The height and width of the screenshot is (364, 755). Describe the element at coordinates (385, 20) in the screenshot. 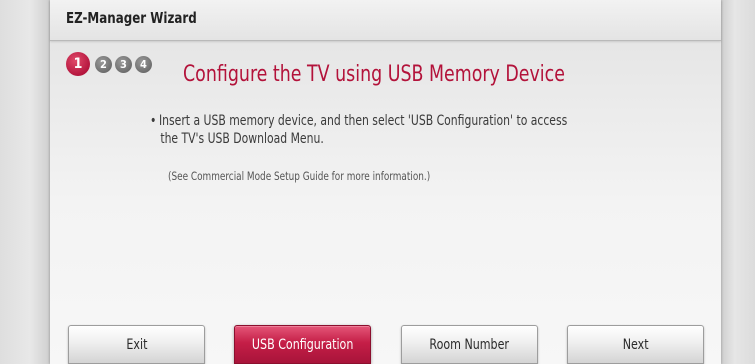

I see `title-bar: EZ-Manager Wizard` at that location.